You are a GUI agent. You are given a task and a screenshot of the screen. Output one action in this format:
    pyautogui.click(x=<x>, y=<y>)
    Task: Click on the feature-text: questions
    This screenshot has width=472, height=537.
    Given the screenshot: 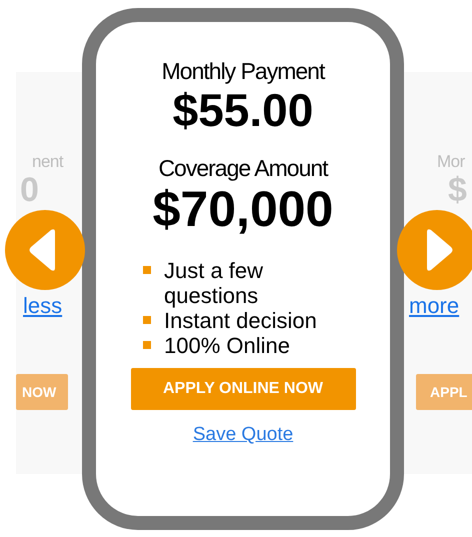 What is the action you would take?
    pyautogui.click(x=212, y=295)
    